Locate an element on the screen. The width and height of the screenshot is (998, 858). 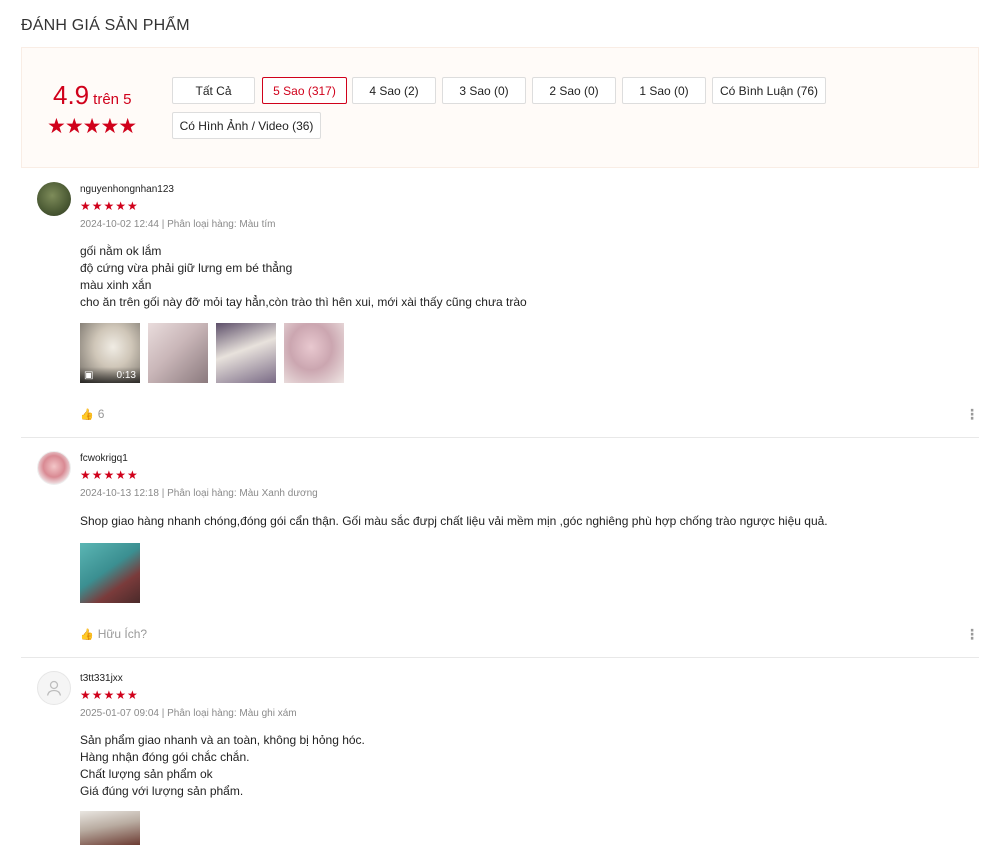
review-text-line: Chất lượng sản phẩm ok is located at coordinates (146, 774).